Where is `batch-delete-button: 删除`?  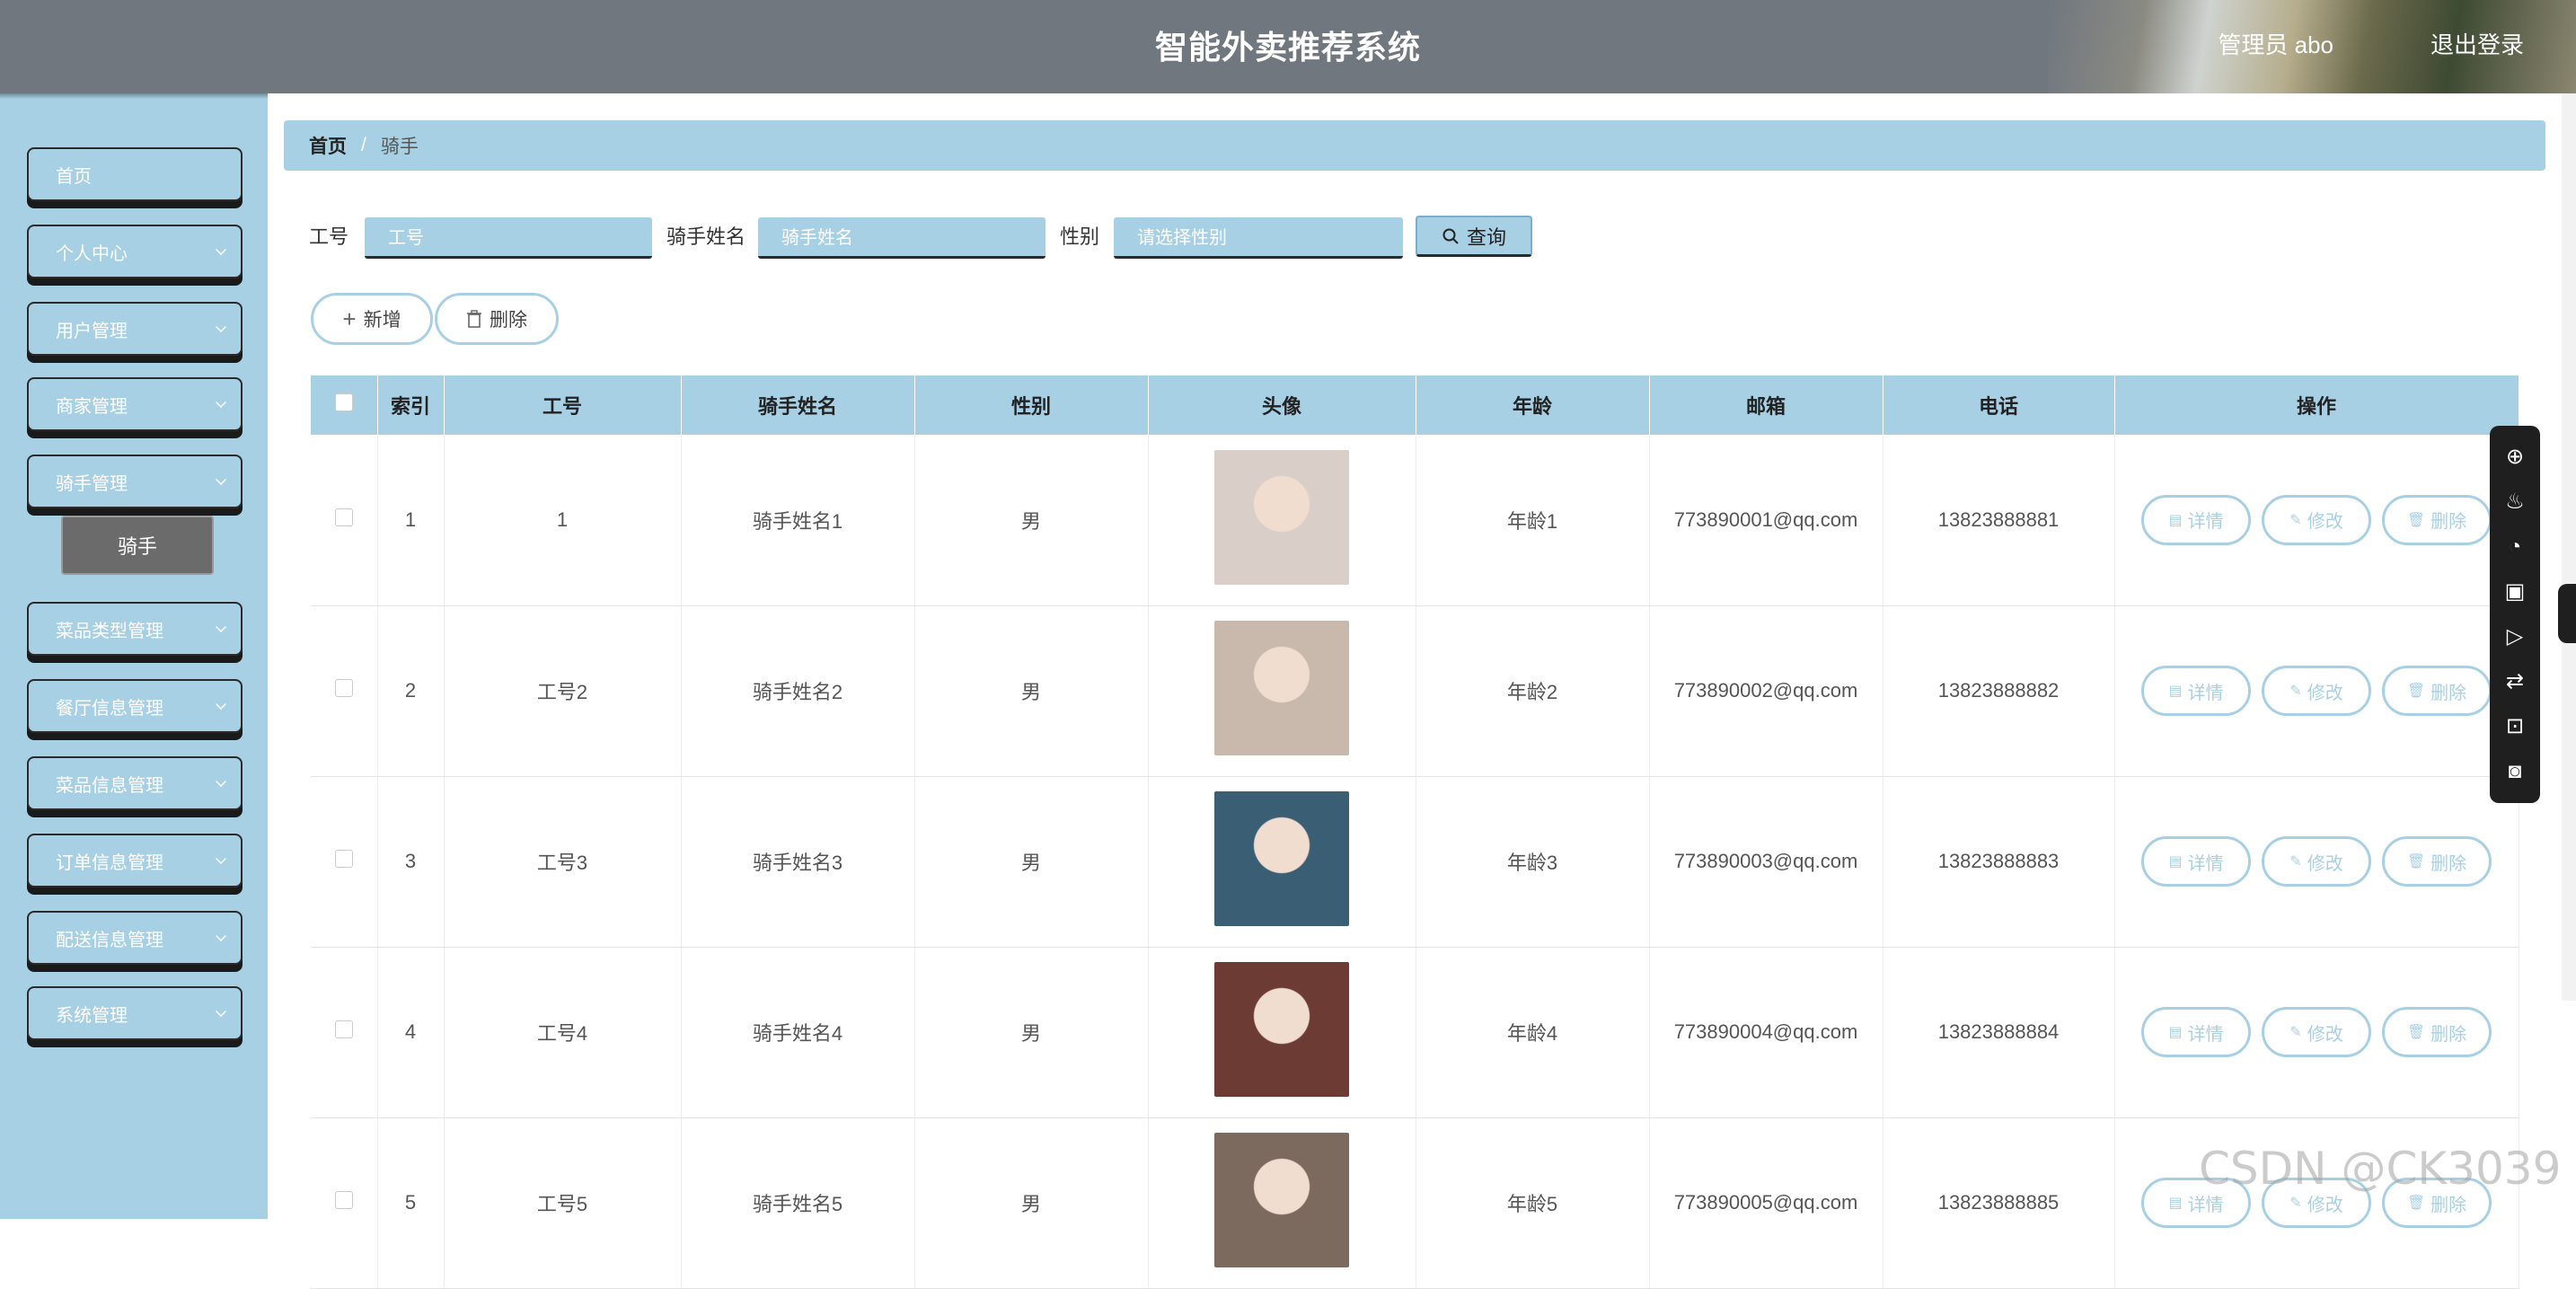 batch-delete-button: 删除 is located at coordinates (497, 319).